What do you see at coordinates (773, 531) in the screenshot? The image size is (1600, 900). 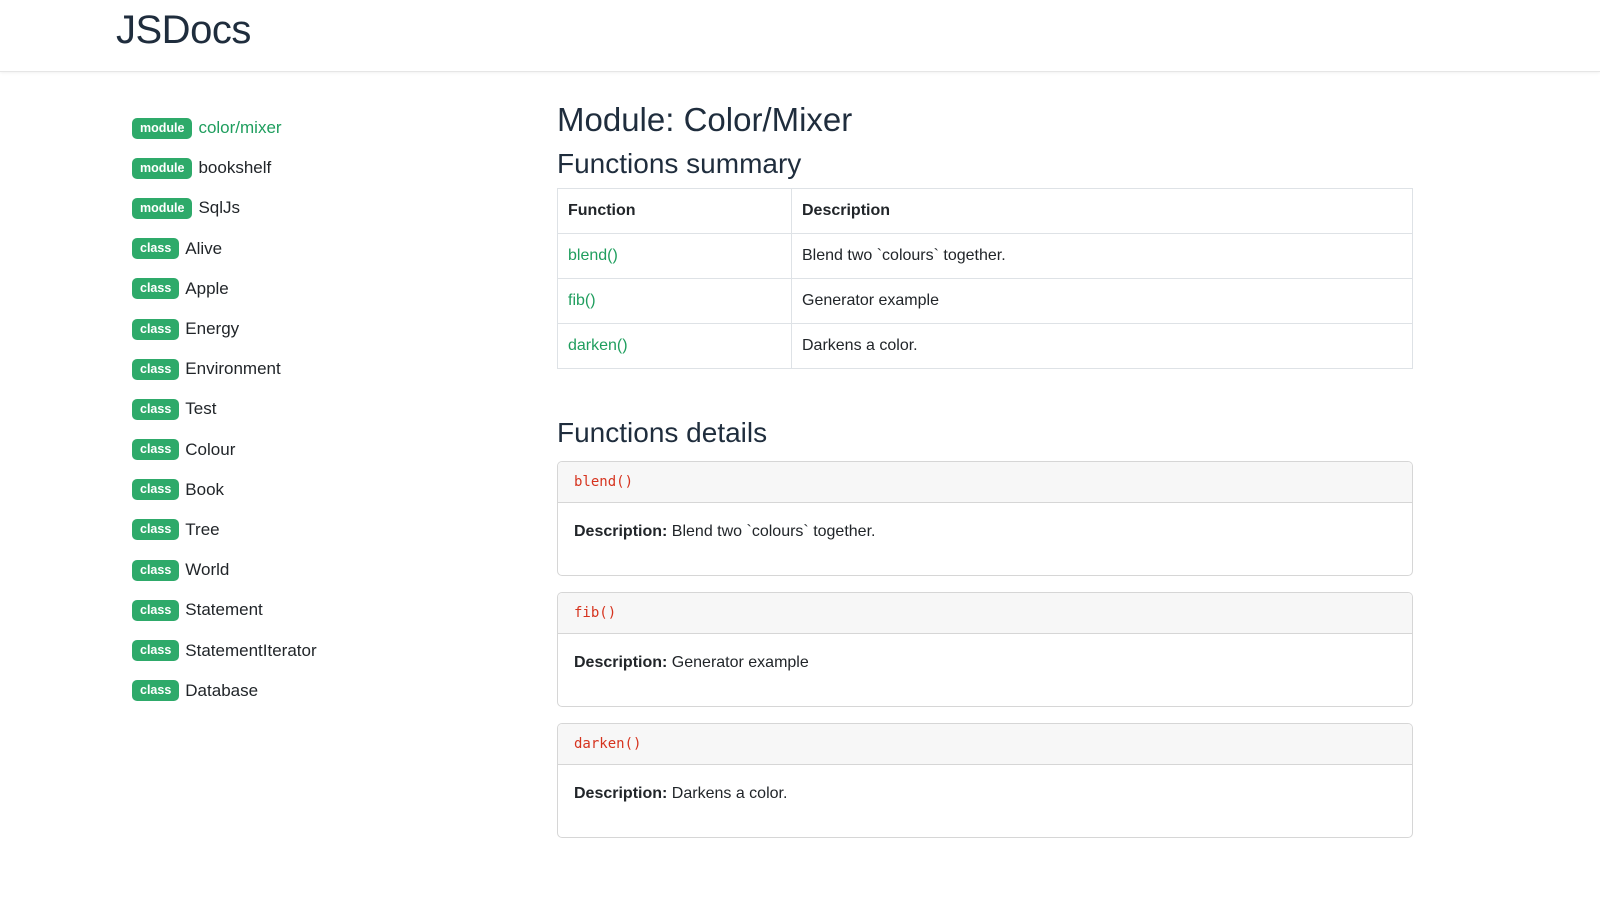 I see `description-text: Blend two `colours` together.` at bounding box center [773, 531].